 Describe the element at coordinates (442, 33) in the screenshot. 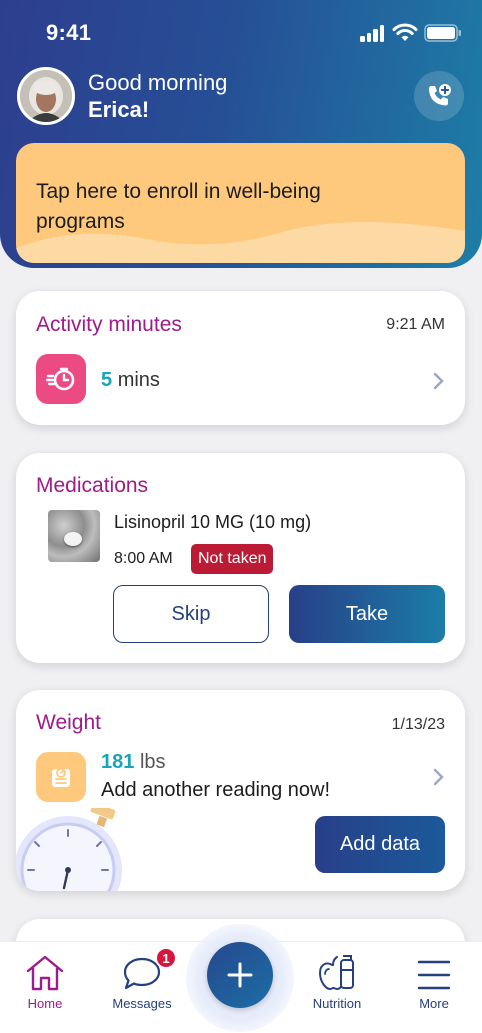

I see `battery-icon` at that location.